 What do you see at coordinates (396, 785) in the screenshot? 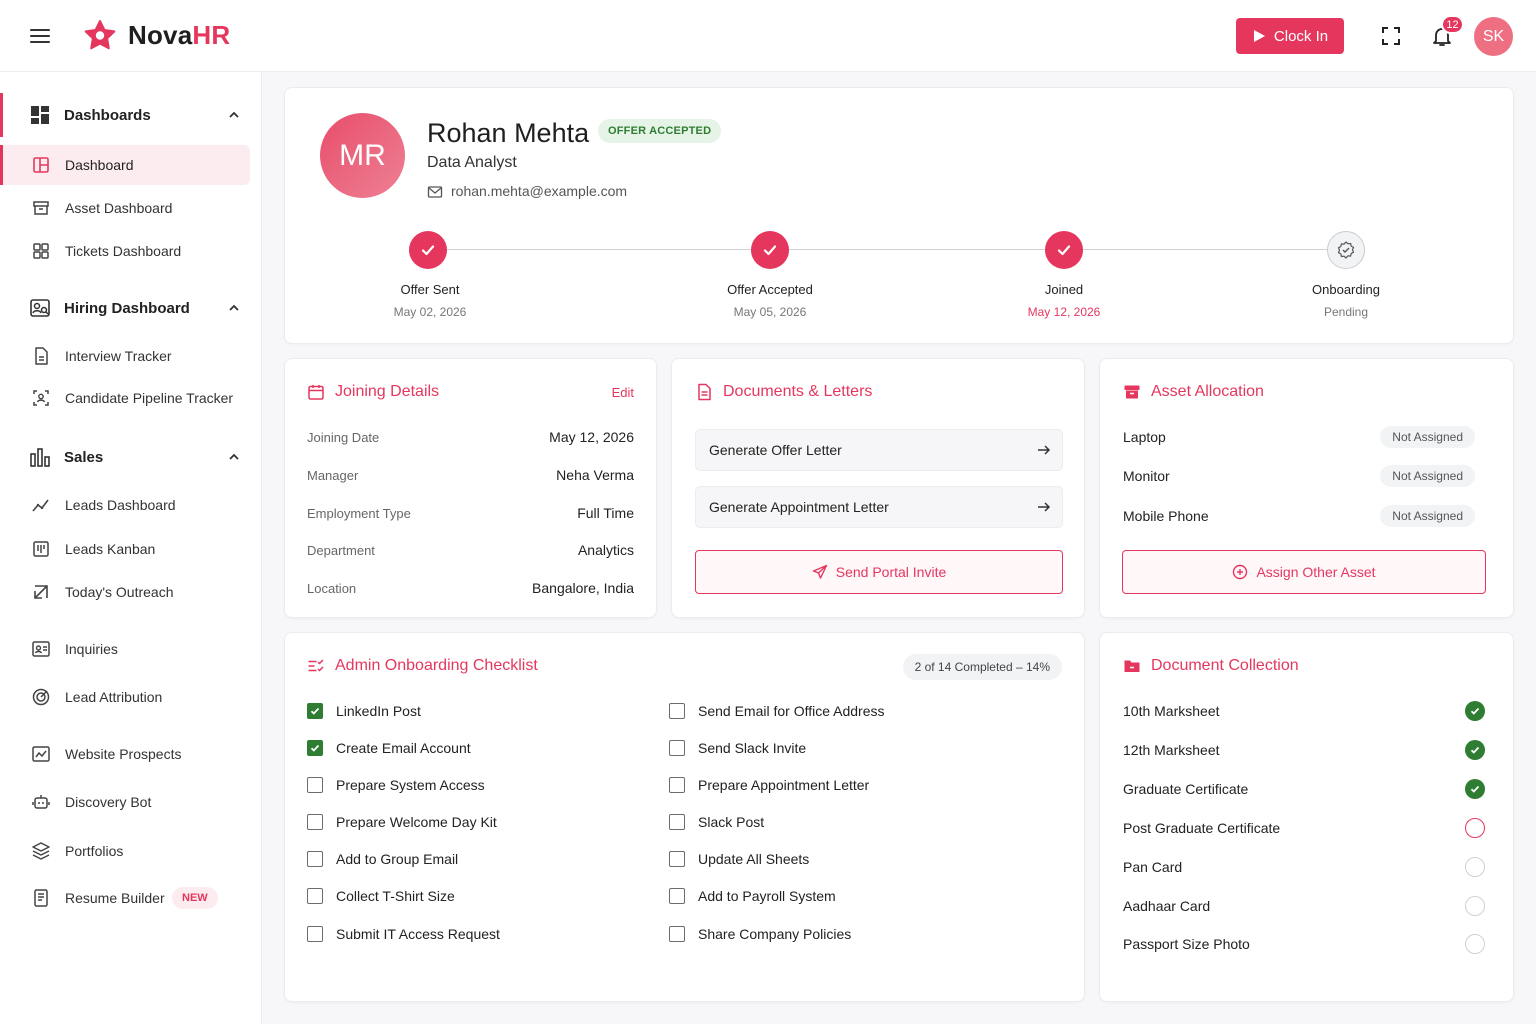
I see `checklist-item: Prepare System Access` at bounding box center [396, 785].